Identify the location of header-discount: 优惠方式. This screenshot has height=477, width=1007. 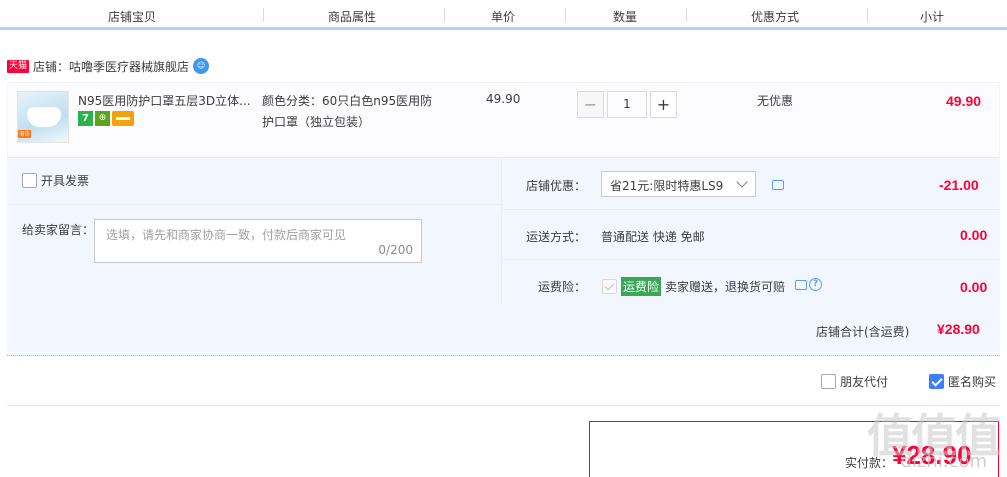
(775, 17).